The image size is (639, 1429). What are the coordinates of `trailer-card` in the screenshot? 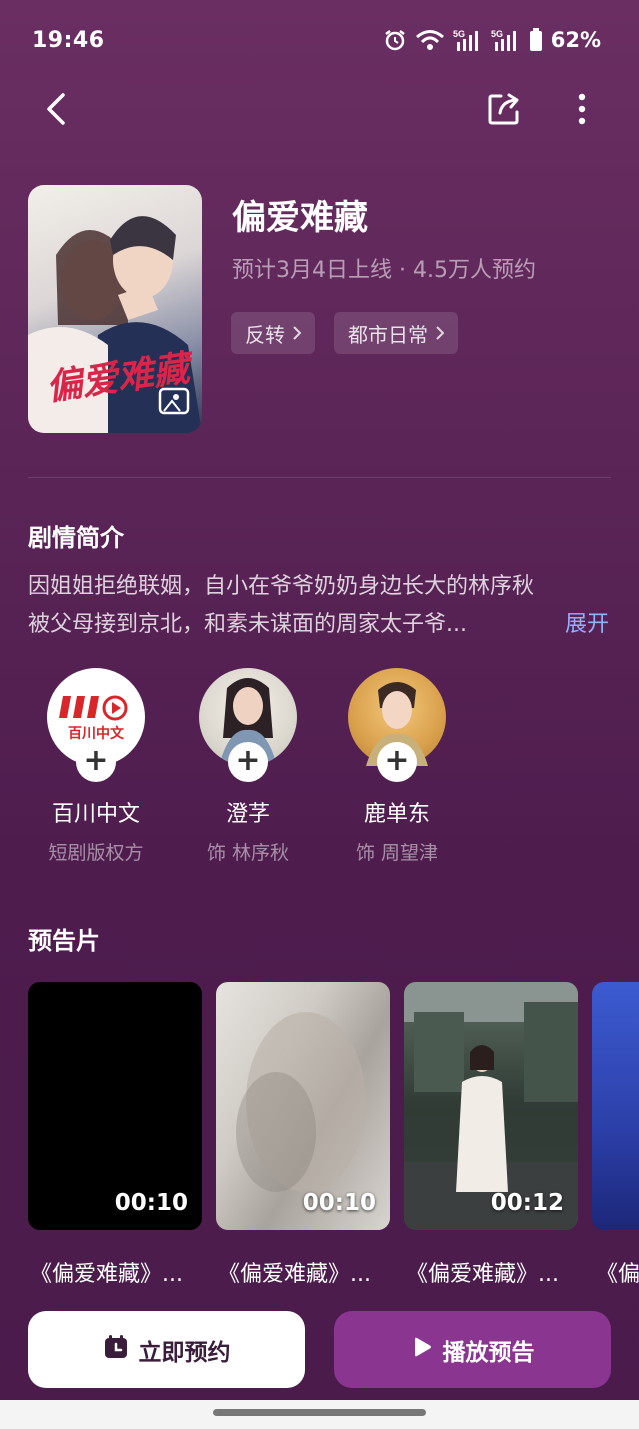 It's located at (615, 1106).